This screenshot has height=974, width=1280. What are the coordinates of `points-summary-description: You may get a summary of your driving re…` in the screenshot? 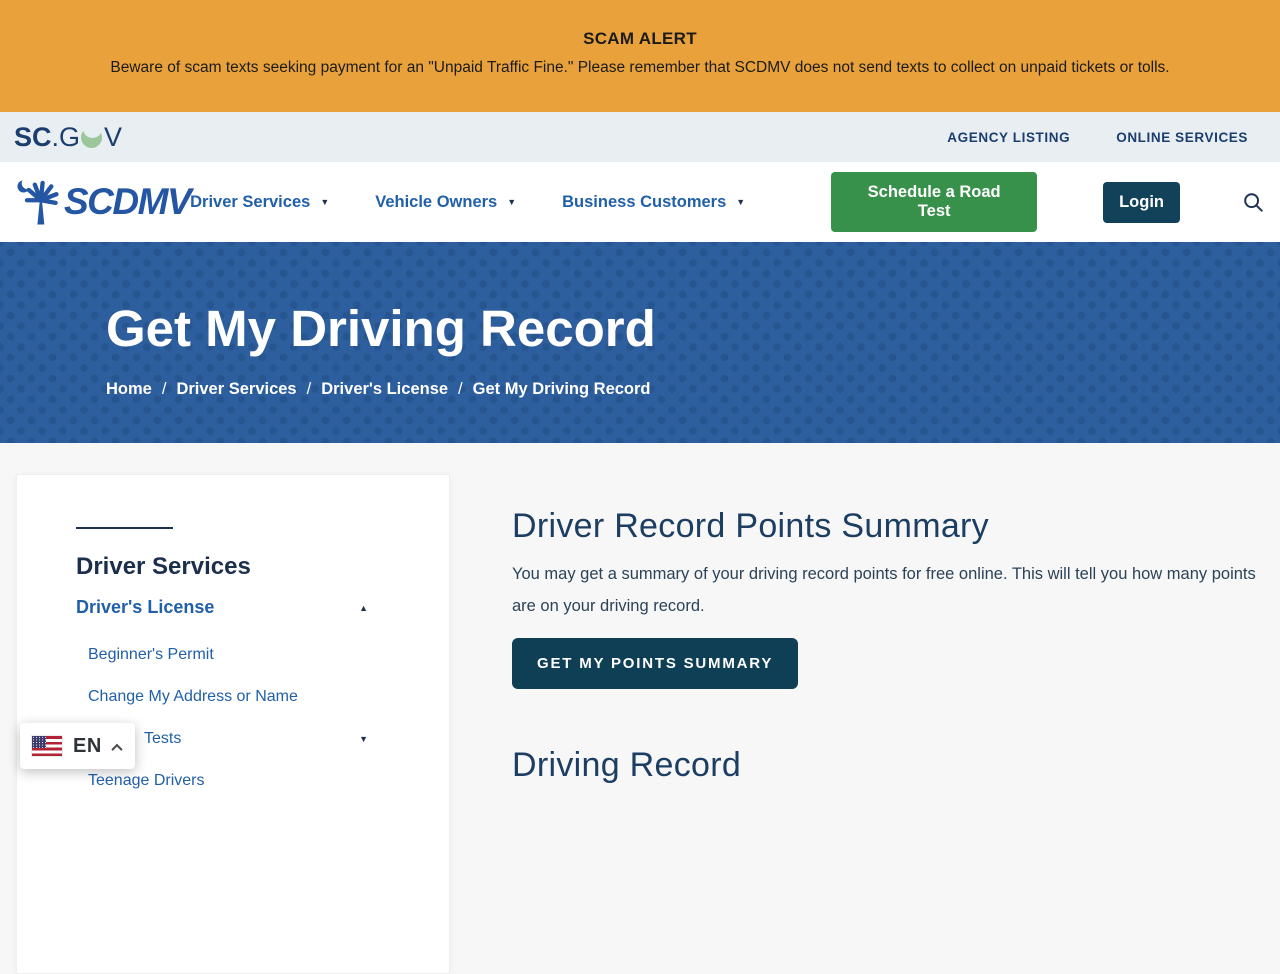 It's located at (884, 589).